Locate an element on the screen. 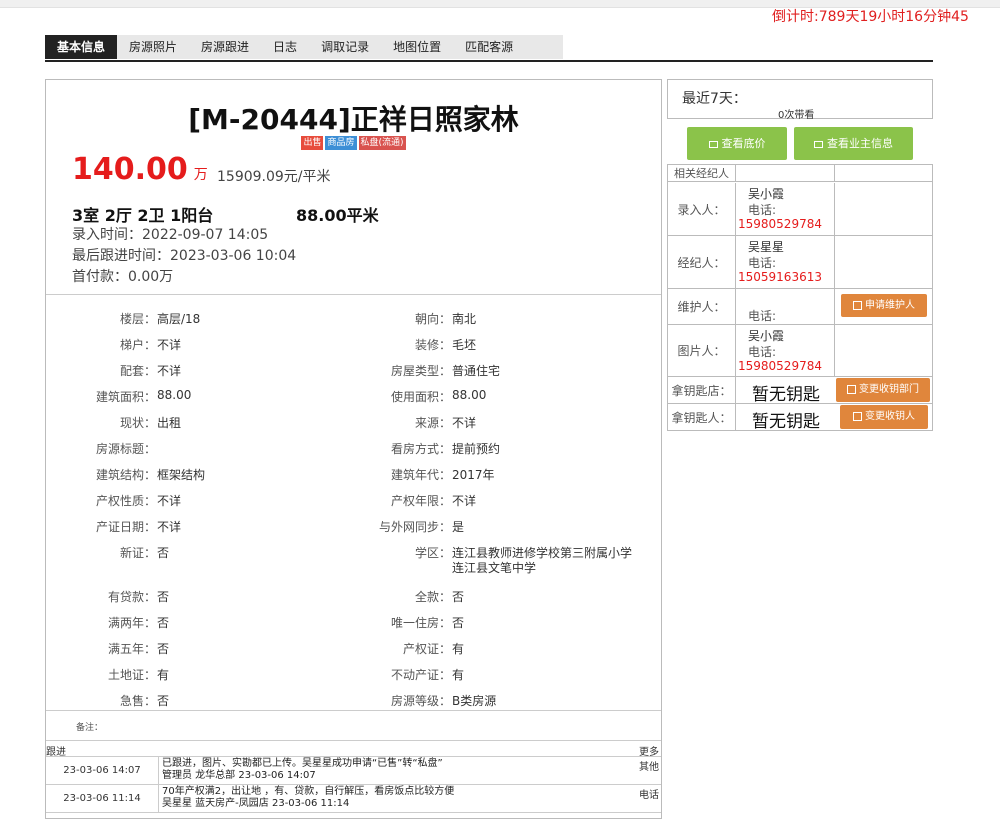 Image resolution: width=1000 pixels, height=819 pixels. field-row: 梯户： 不详 装修： 毛坯 is located at coordinates (353, 345).